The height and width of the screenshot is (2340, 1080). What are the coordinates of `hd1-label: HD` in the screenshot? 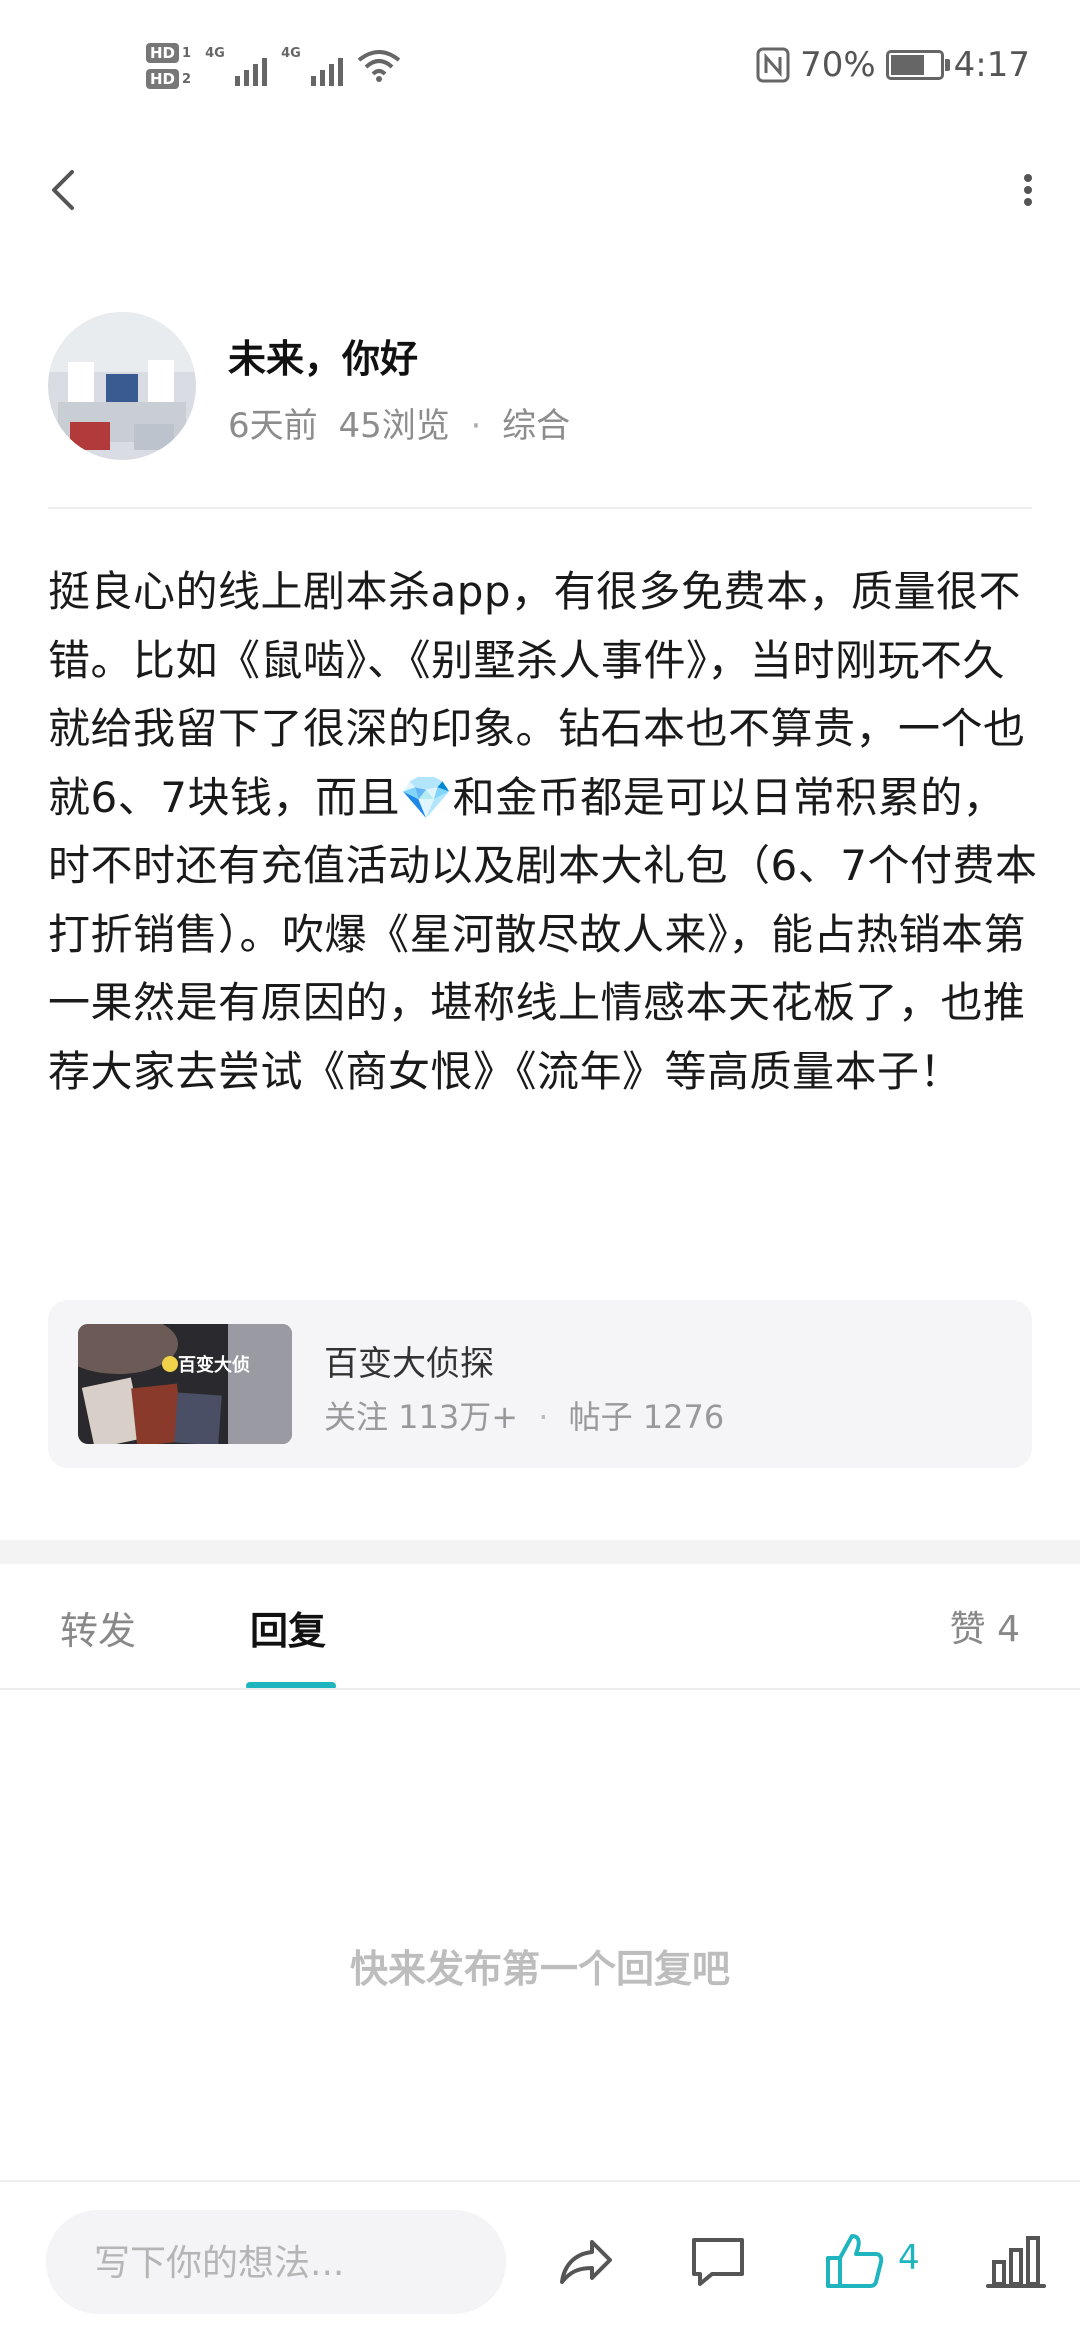 It's located at (163, 53).